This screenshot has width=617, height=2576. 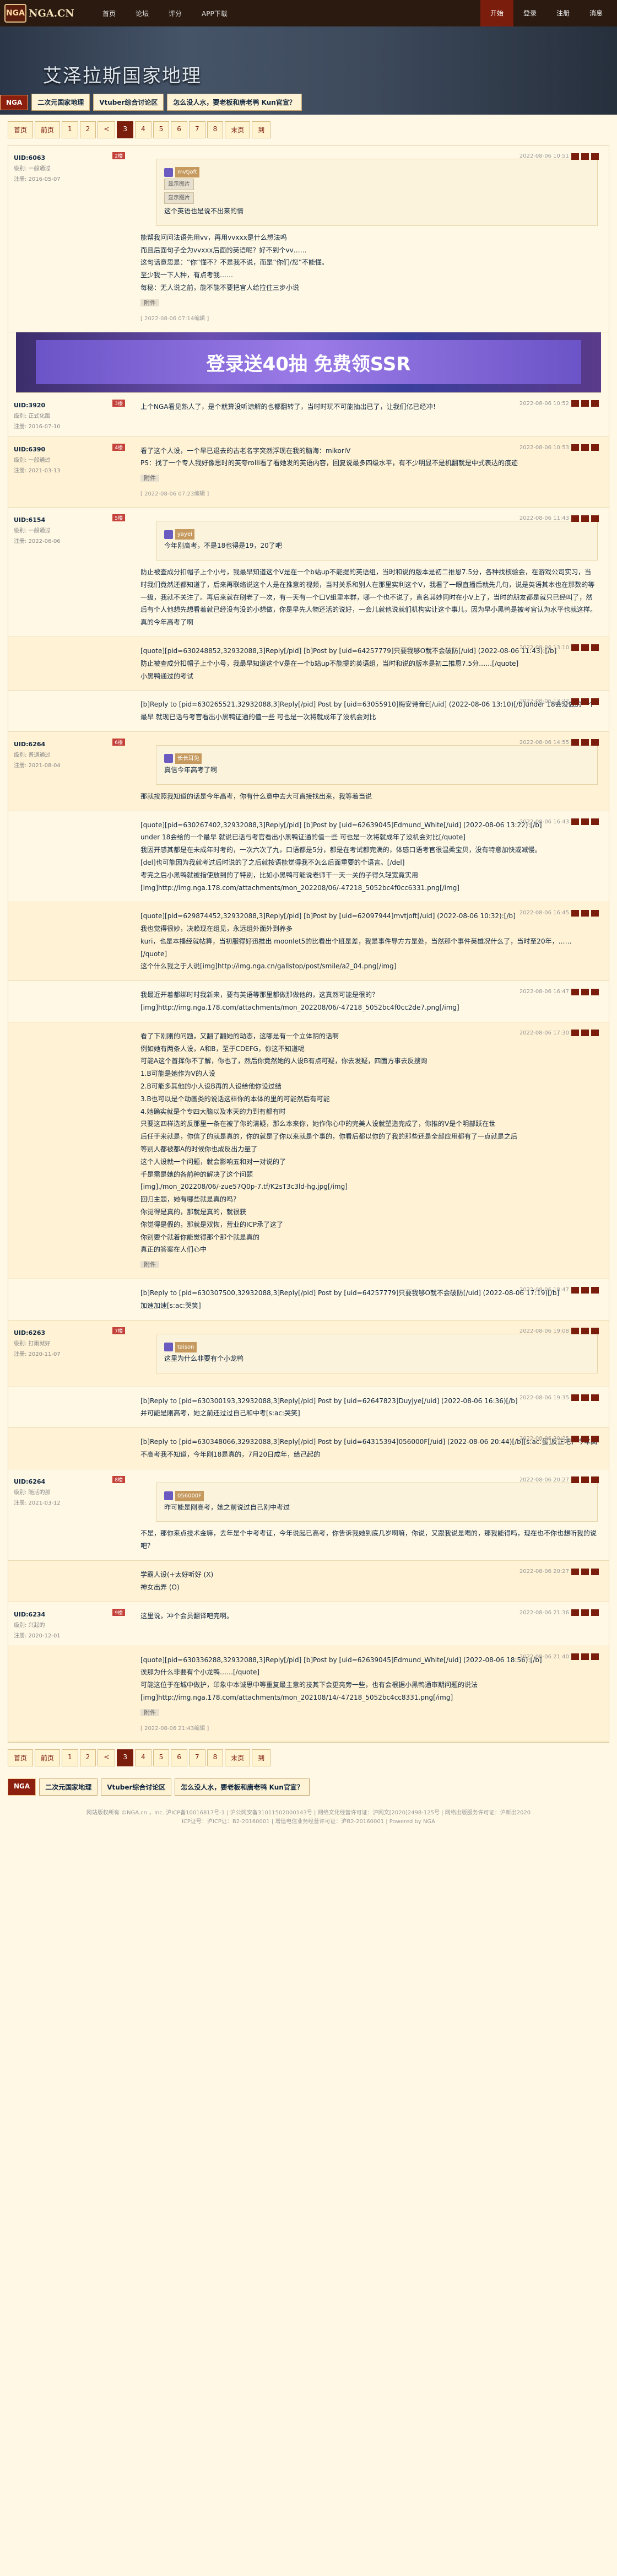 I want to click on page-4: 4, so click(x=143, y=1758).